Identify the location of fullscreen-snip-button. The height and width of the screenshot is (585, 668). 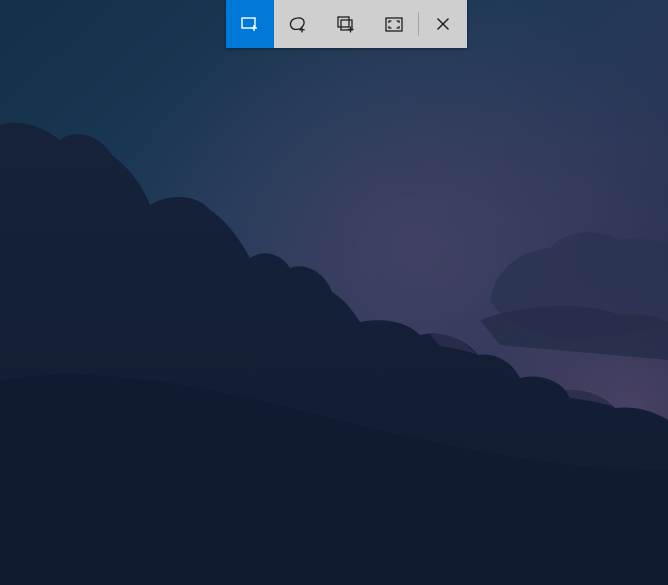
(394, 24).